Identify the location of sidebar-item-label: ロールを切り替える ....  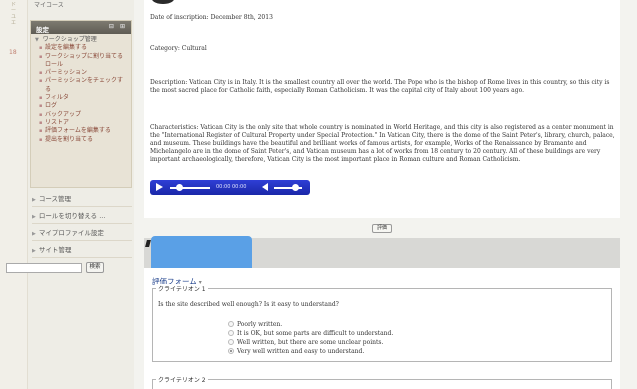
(72, 216).